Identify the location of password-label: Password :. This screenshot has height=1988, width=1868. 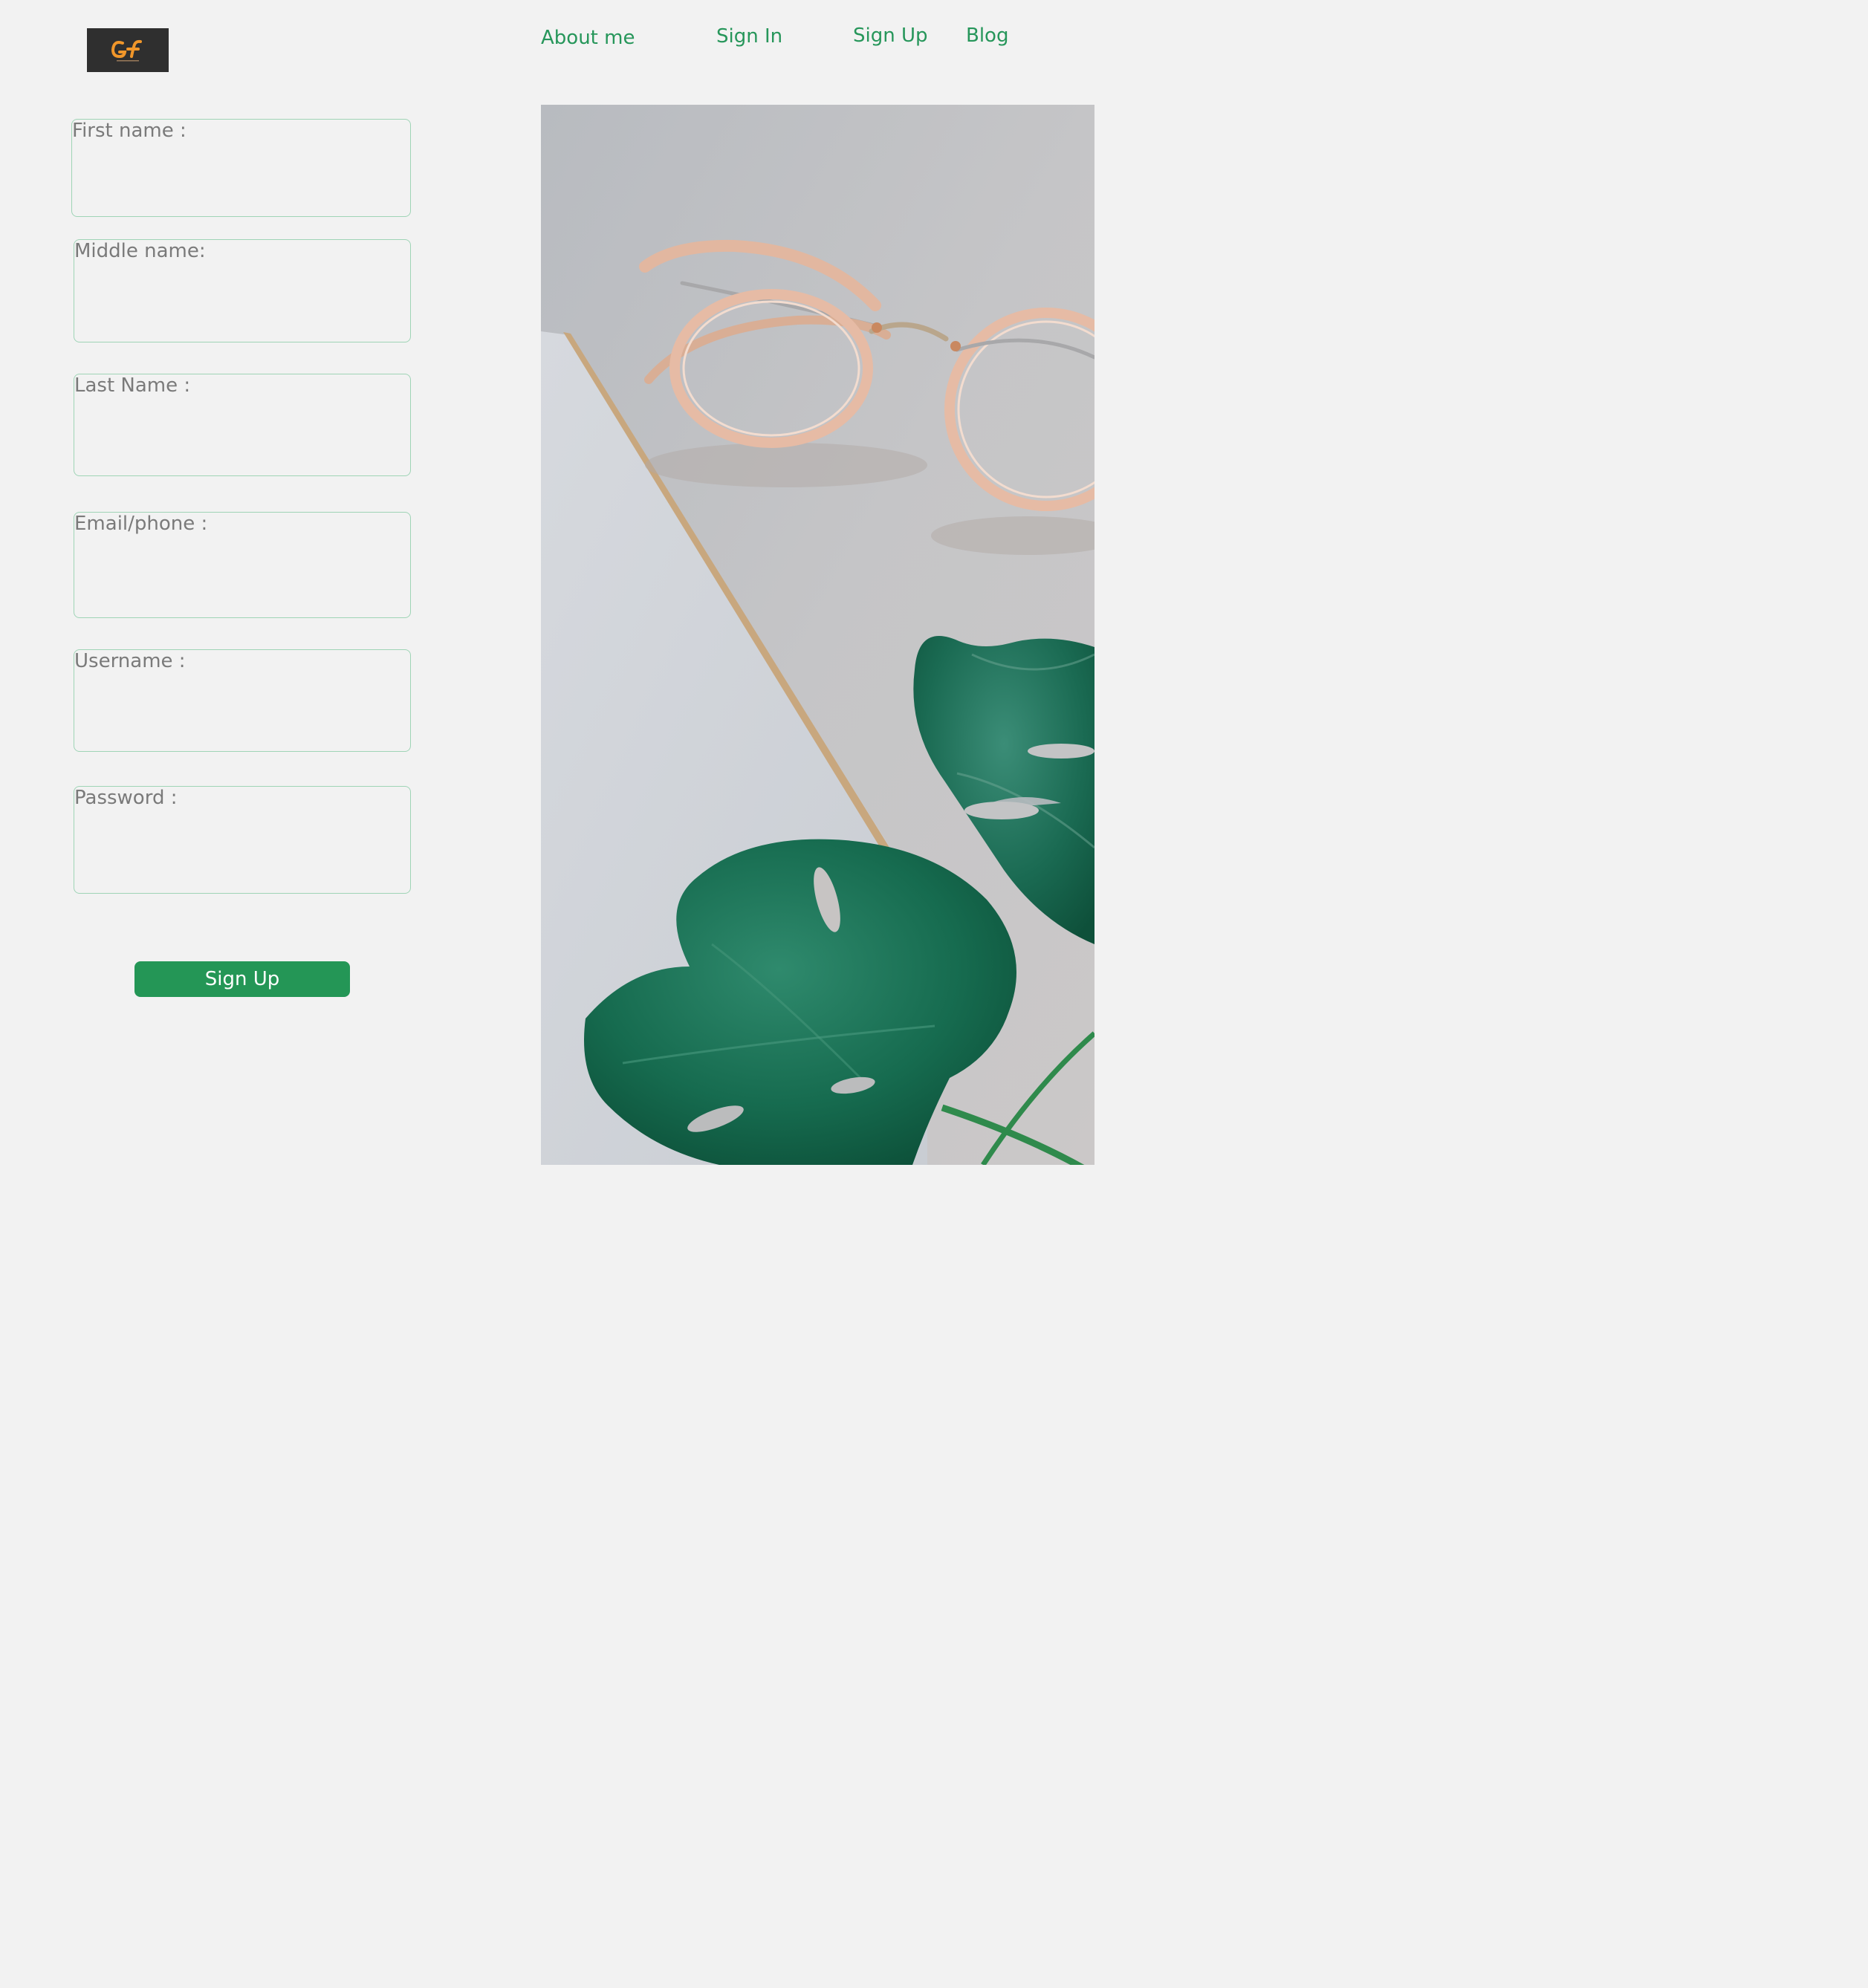
(126, 798).